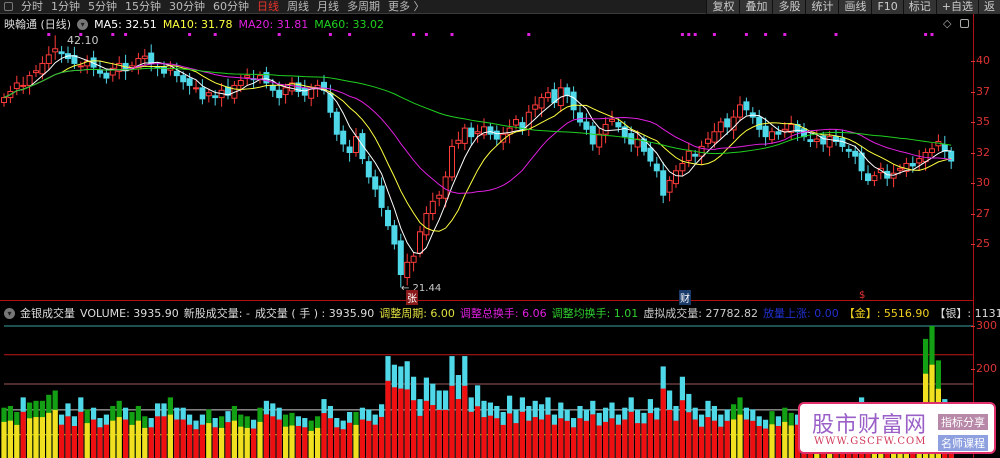 This screenshot has height=458, width=1000. What do you see at coordinates (989, 7) in the screenshot?
I see `toolbar-button-8: 返` at bounding box center [989, 7].